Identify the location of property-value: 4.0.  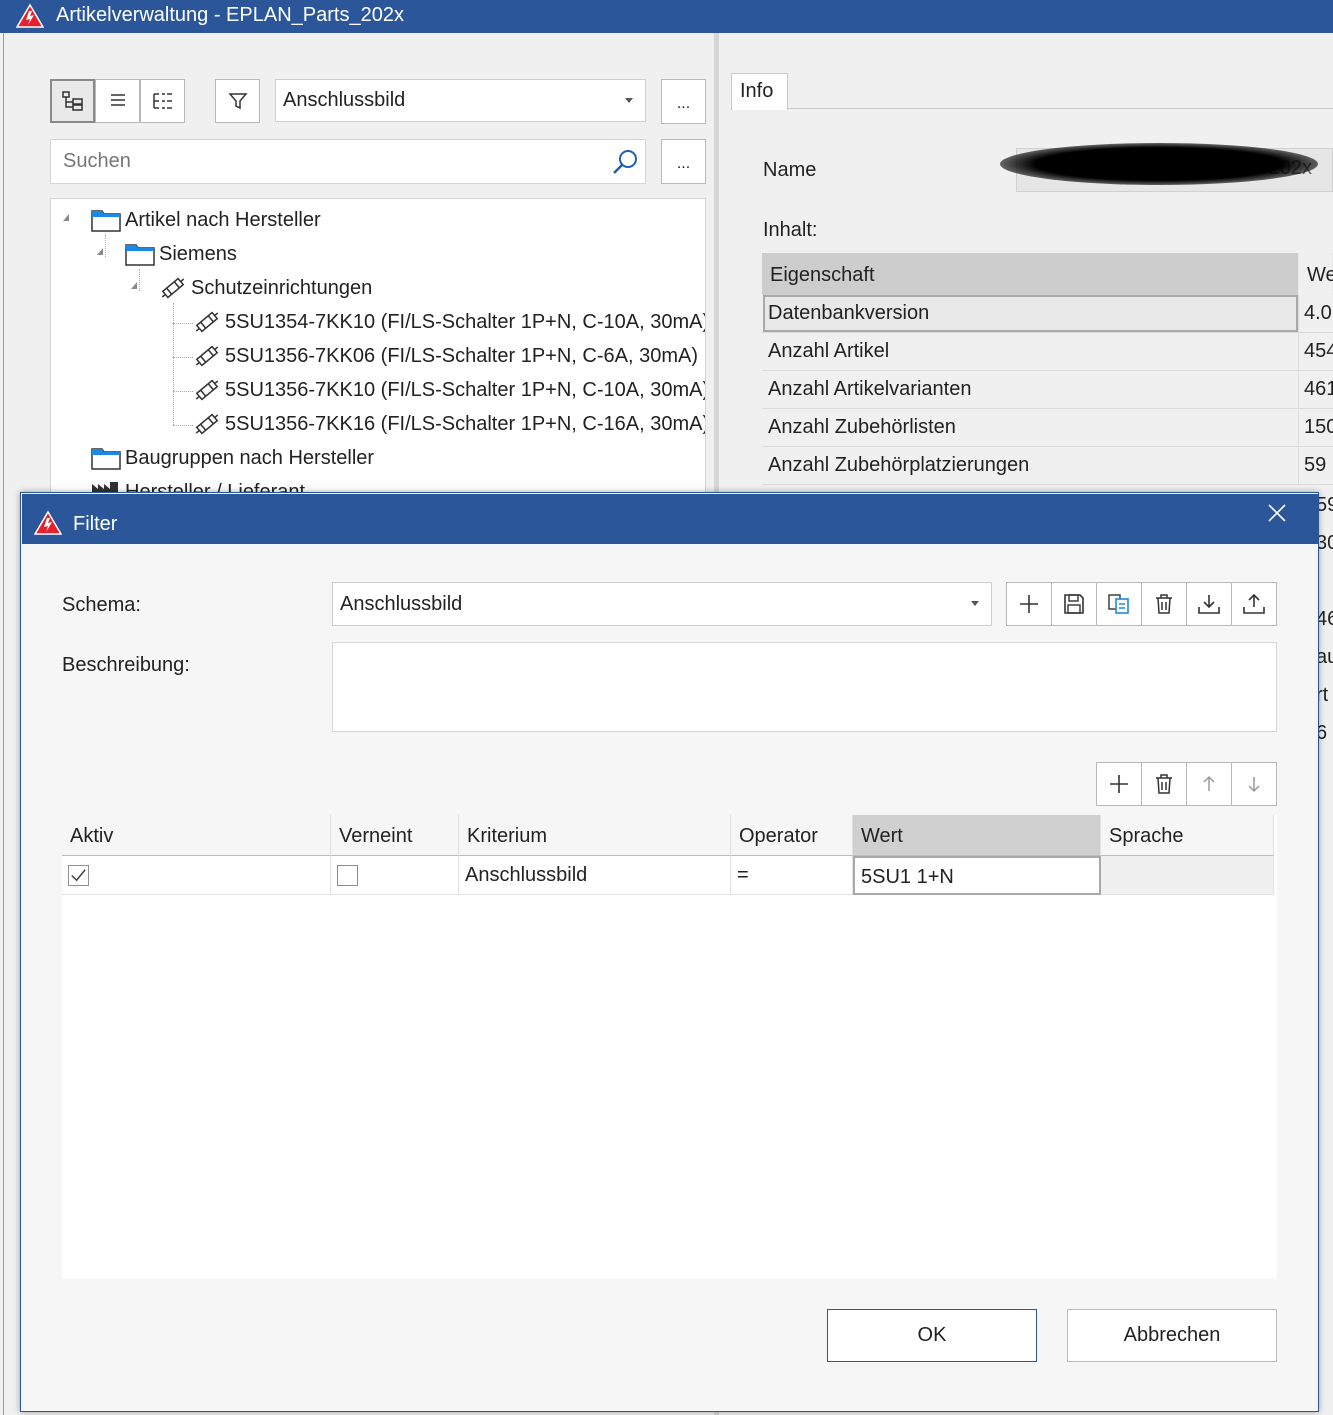
(1318, 313).